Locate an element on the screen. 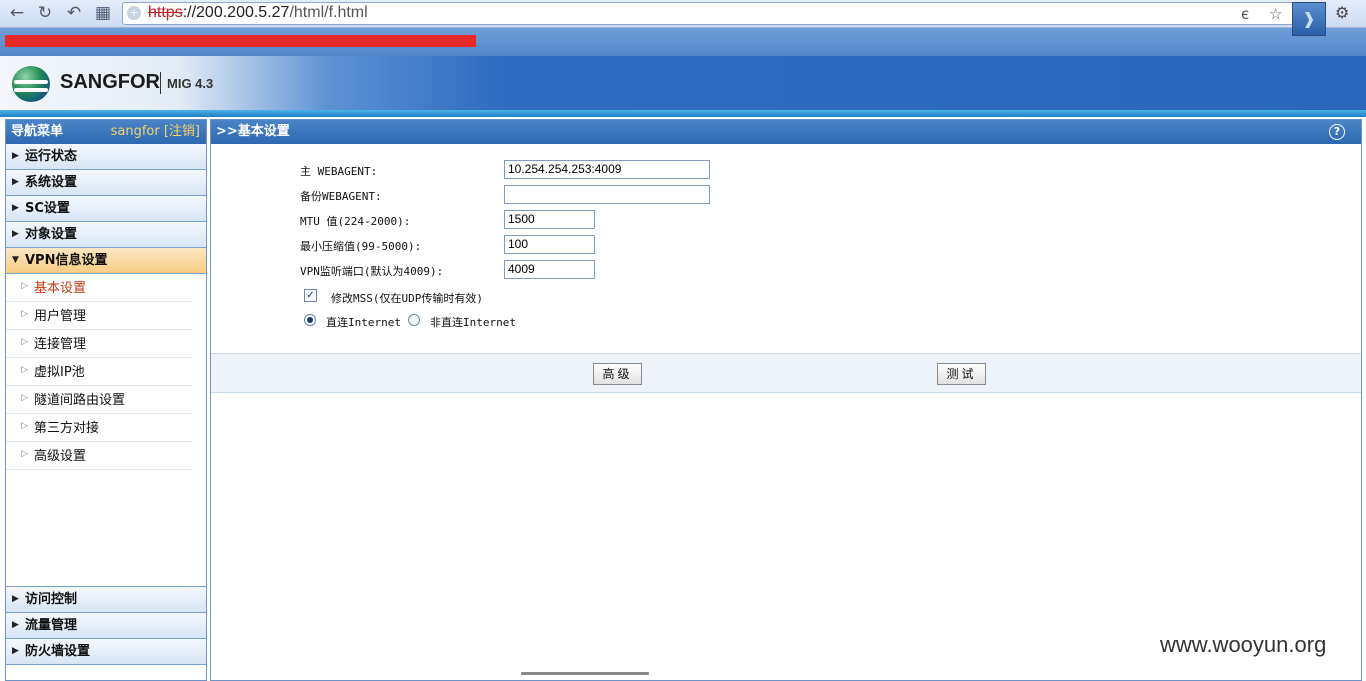  nav-section-firewall-settings: ▶ 防火墙设置 is located at coordinates (106, 652).